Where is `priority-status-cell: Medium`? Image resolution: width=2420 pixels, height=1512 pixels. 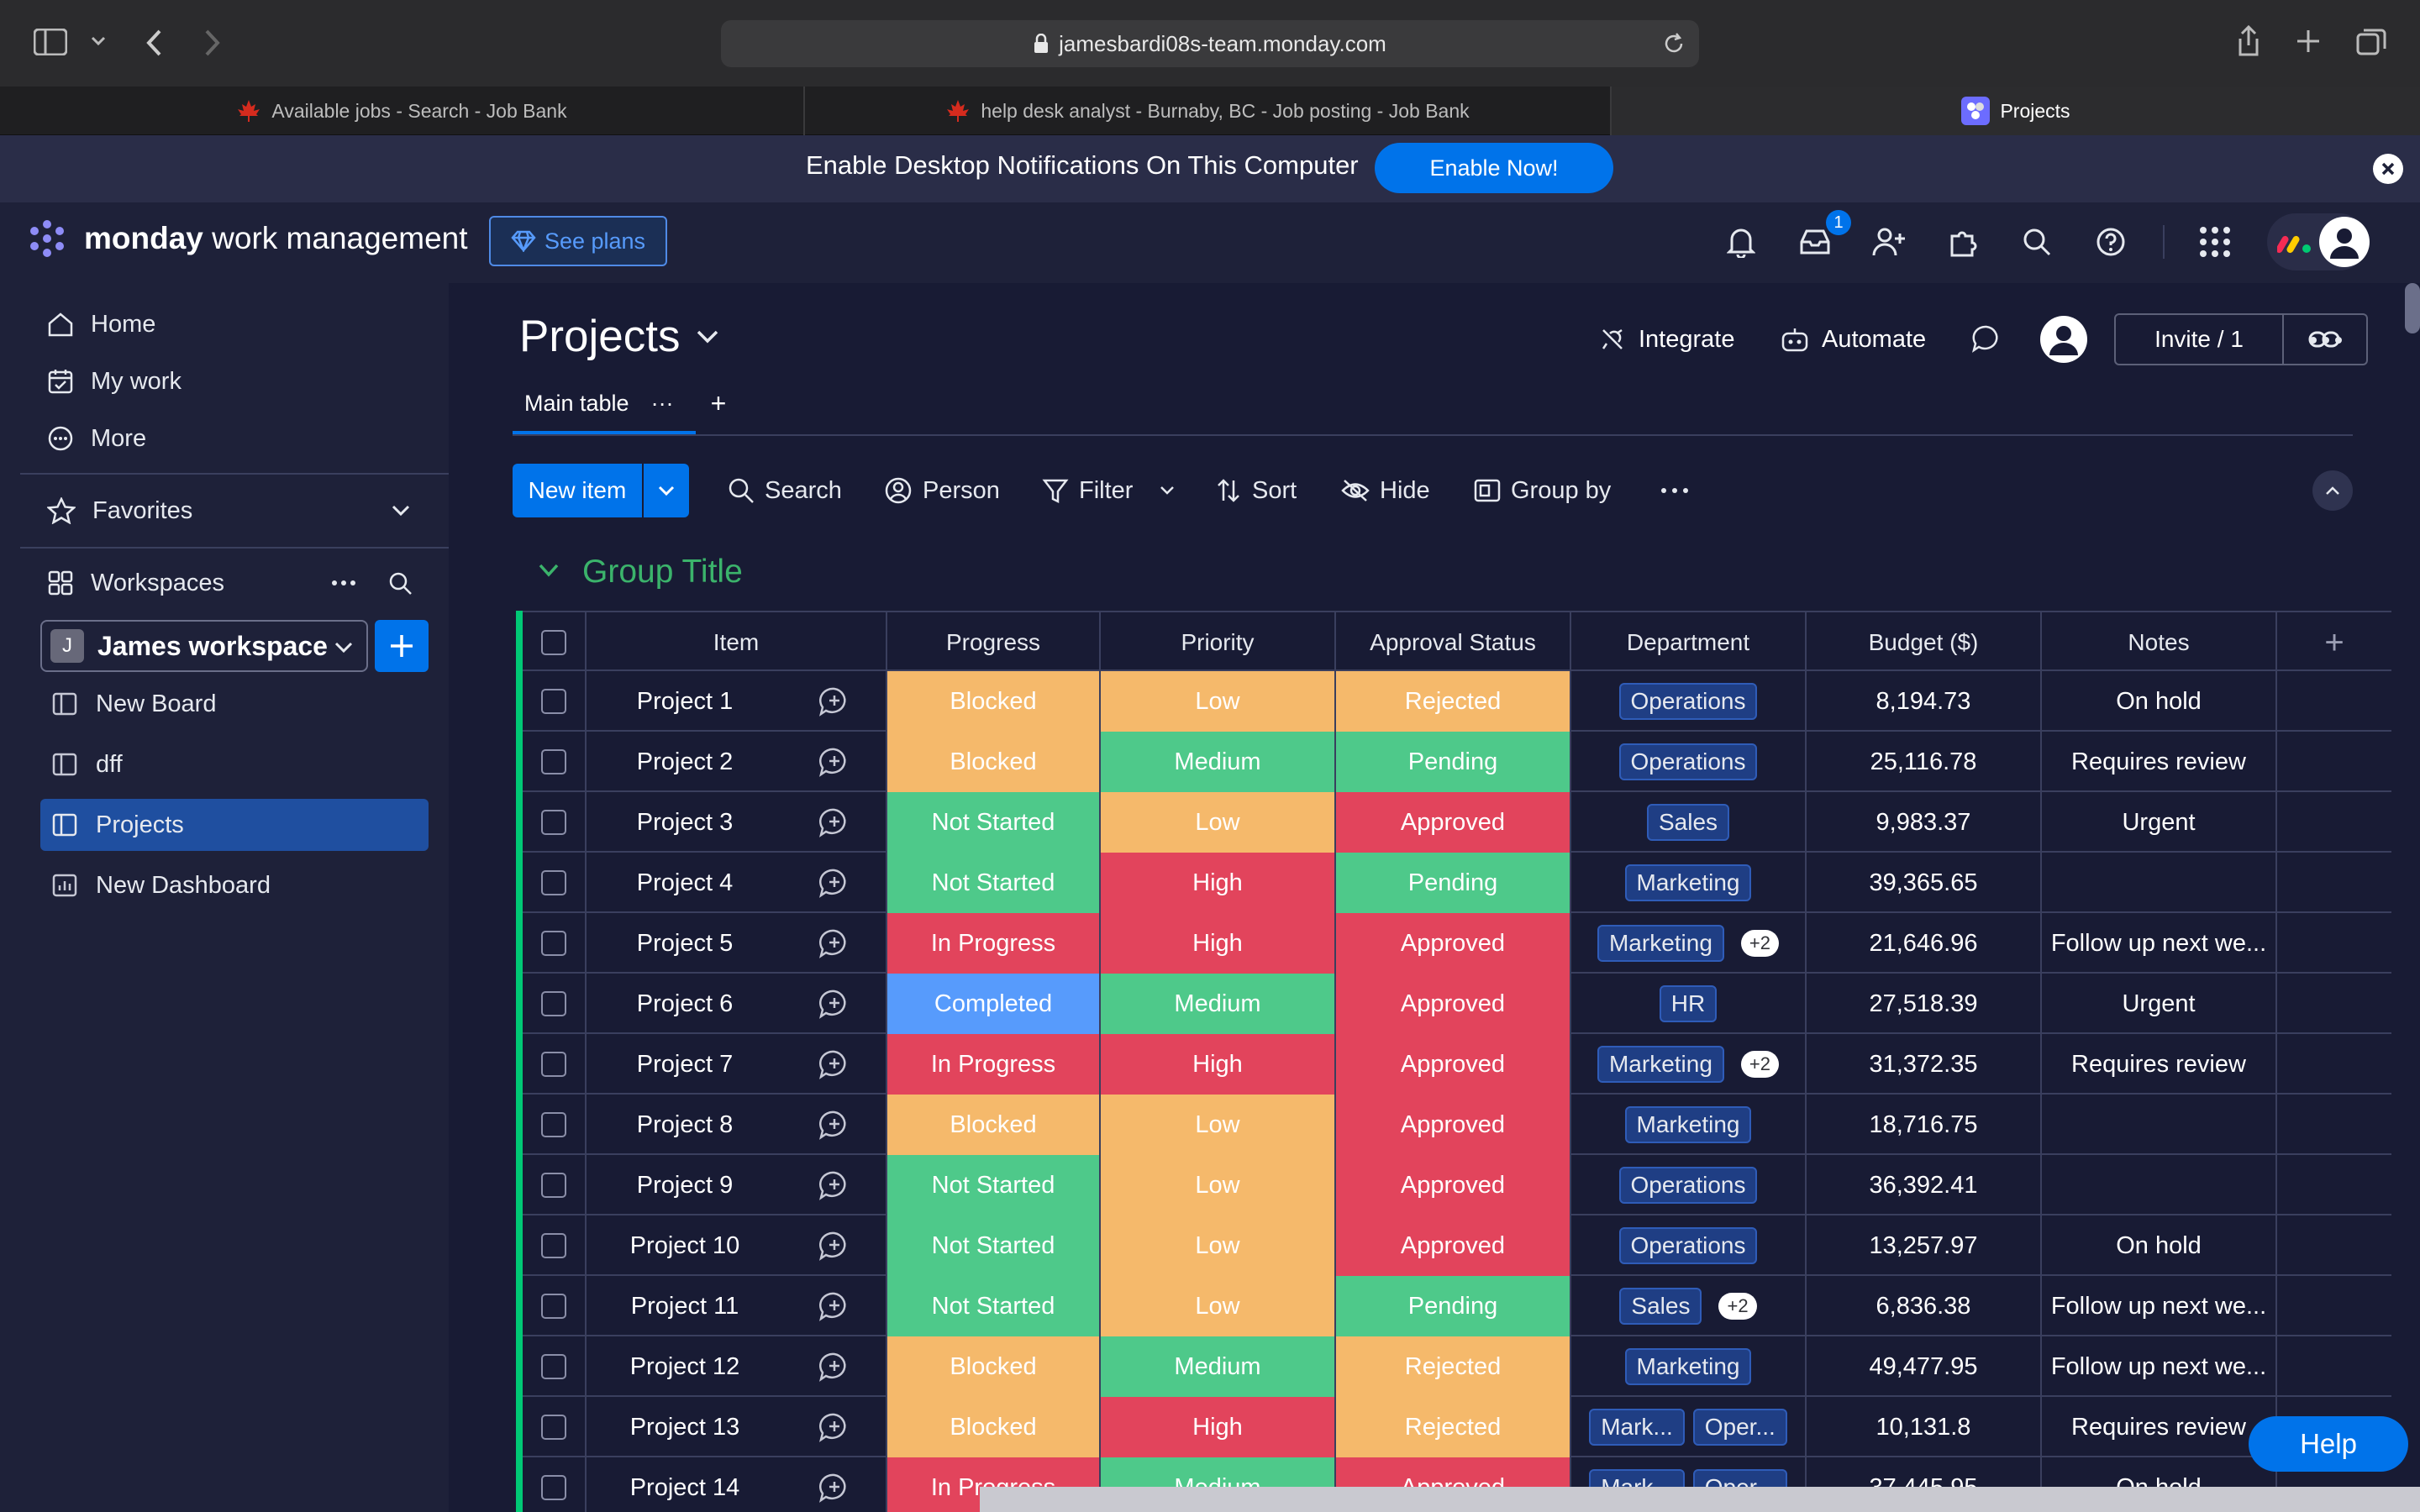 priority-status-cell: Medium is located at coordinates (1218, 1366).